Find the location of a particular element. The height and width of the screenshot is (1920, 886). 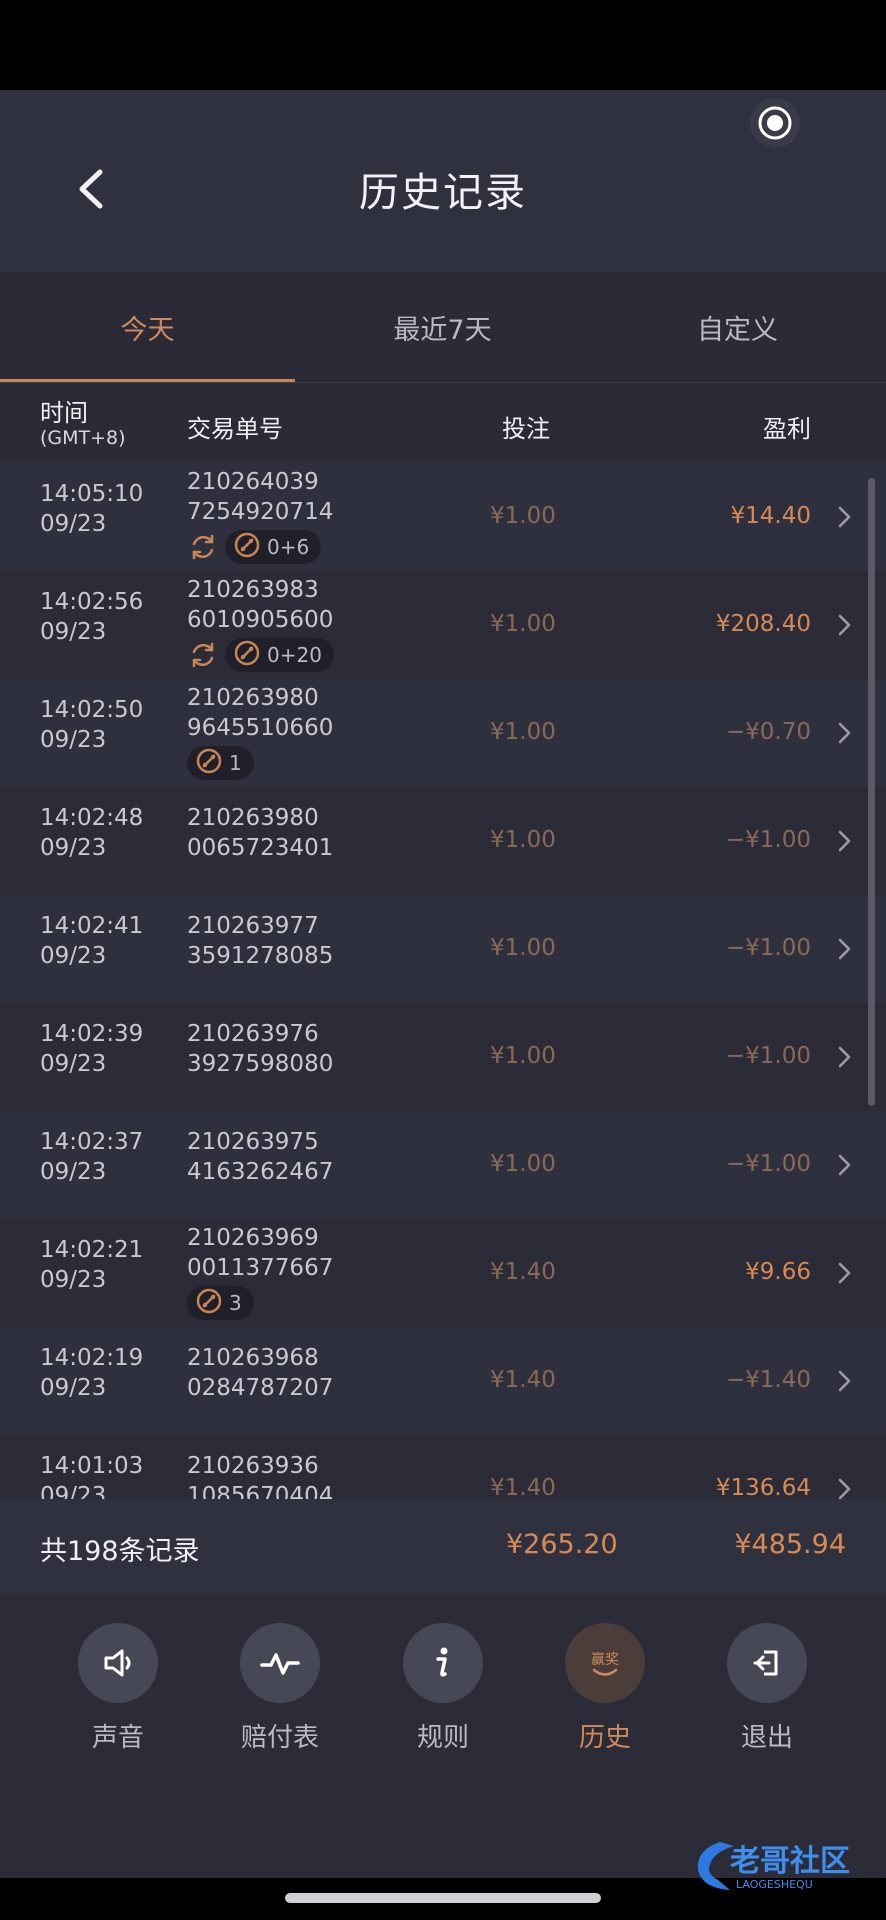

record-profit: ¥136.64 is located at coordinates (763, 1487).